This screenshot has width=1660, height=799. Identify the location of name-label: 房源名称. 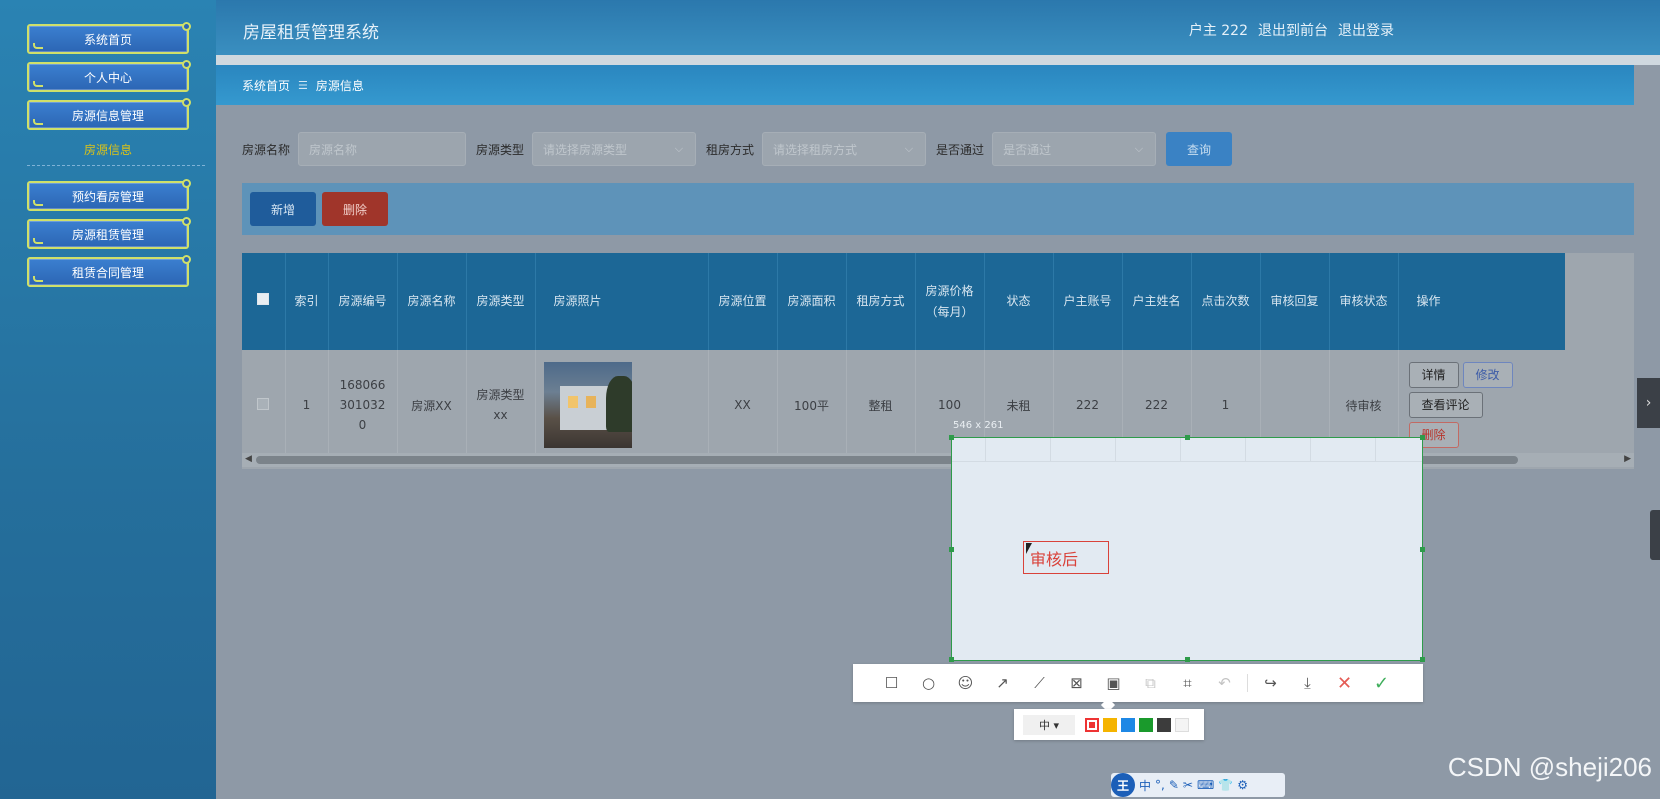
(266, 149).